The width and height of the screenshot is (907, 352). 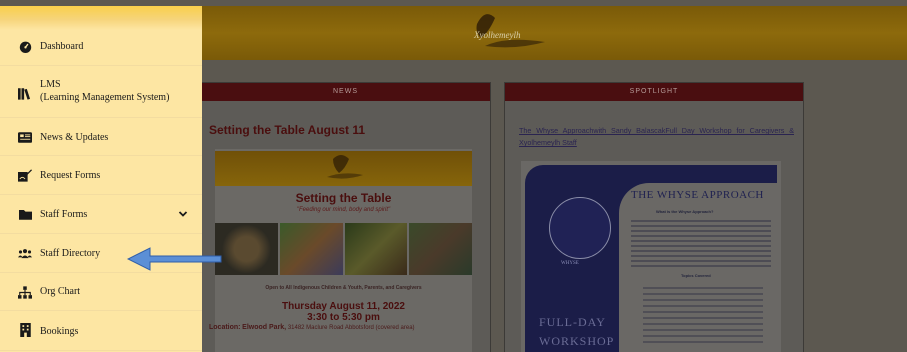 What do you see at coordinates (50, 84) in the screenshot?
I see `sidebar-item-label-line-1: LMS` at bounding box center [50, 84].